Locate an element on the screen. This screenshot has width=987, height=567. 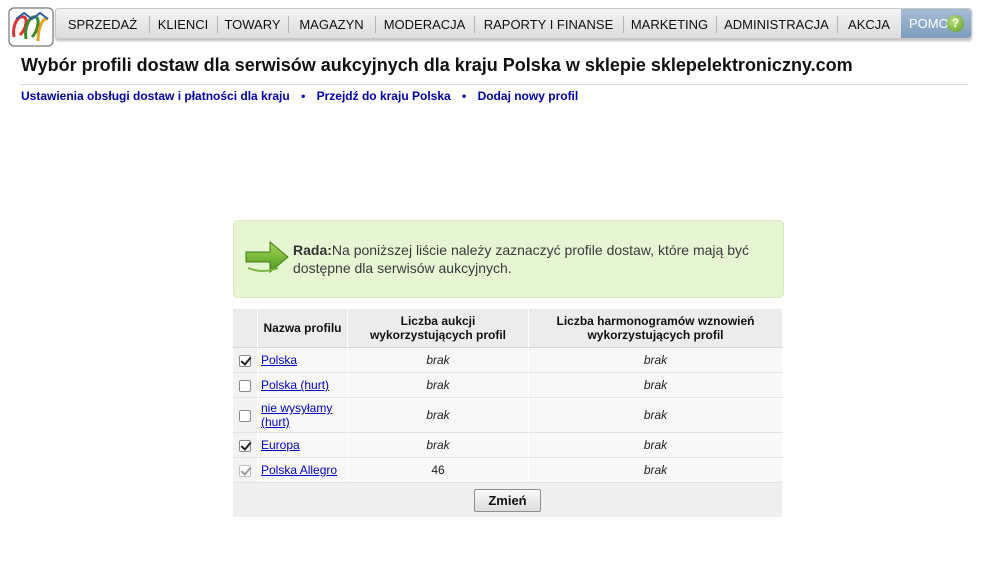
profile-name-cell: Polska Allegro is located at coordinates (303, 470).